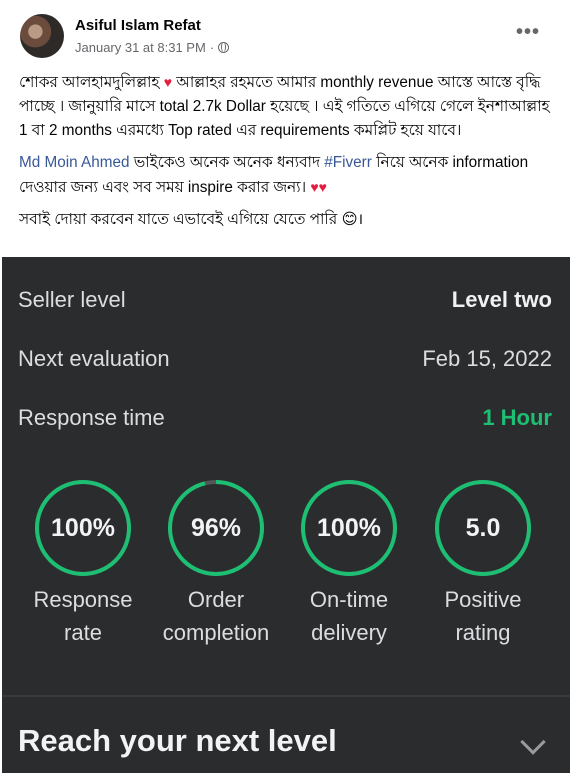 The image size is (570, 773). Describe the element at coordinates (74, 162) in the screenshot. I see `mention-link: Md Moin Ahmed` at that location.